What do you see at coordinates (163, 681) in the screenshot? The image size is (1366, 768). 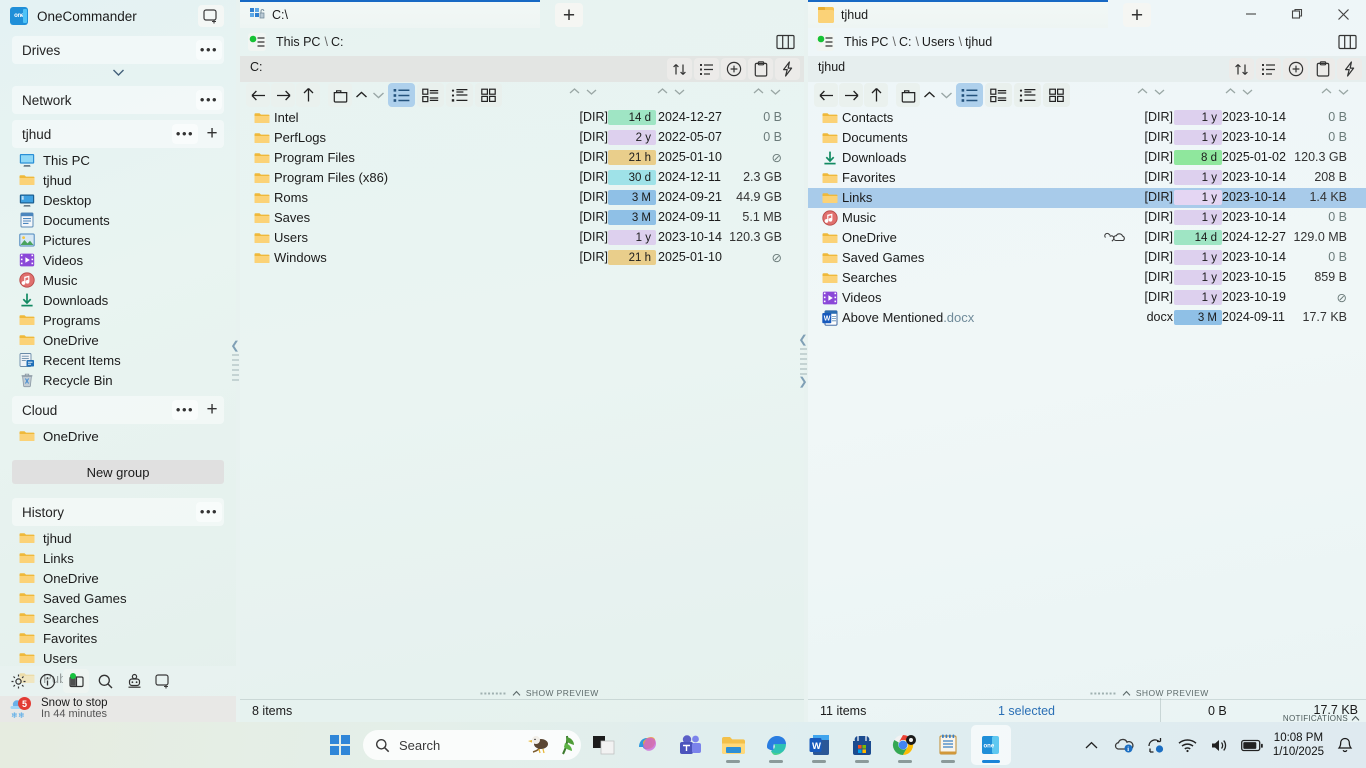 I see `new-window-icon` at bounding box center [163, 681].